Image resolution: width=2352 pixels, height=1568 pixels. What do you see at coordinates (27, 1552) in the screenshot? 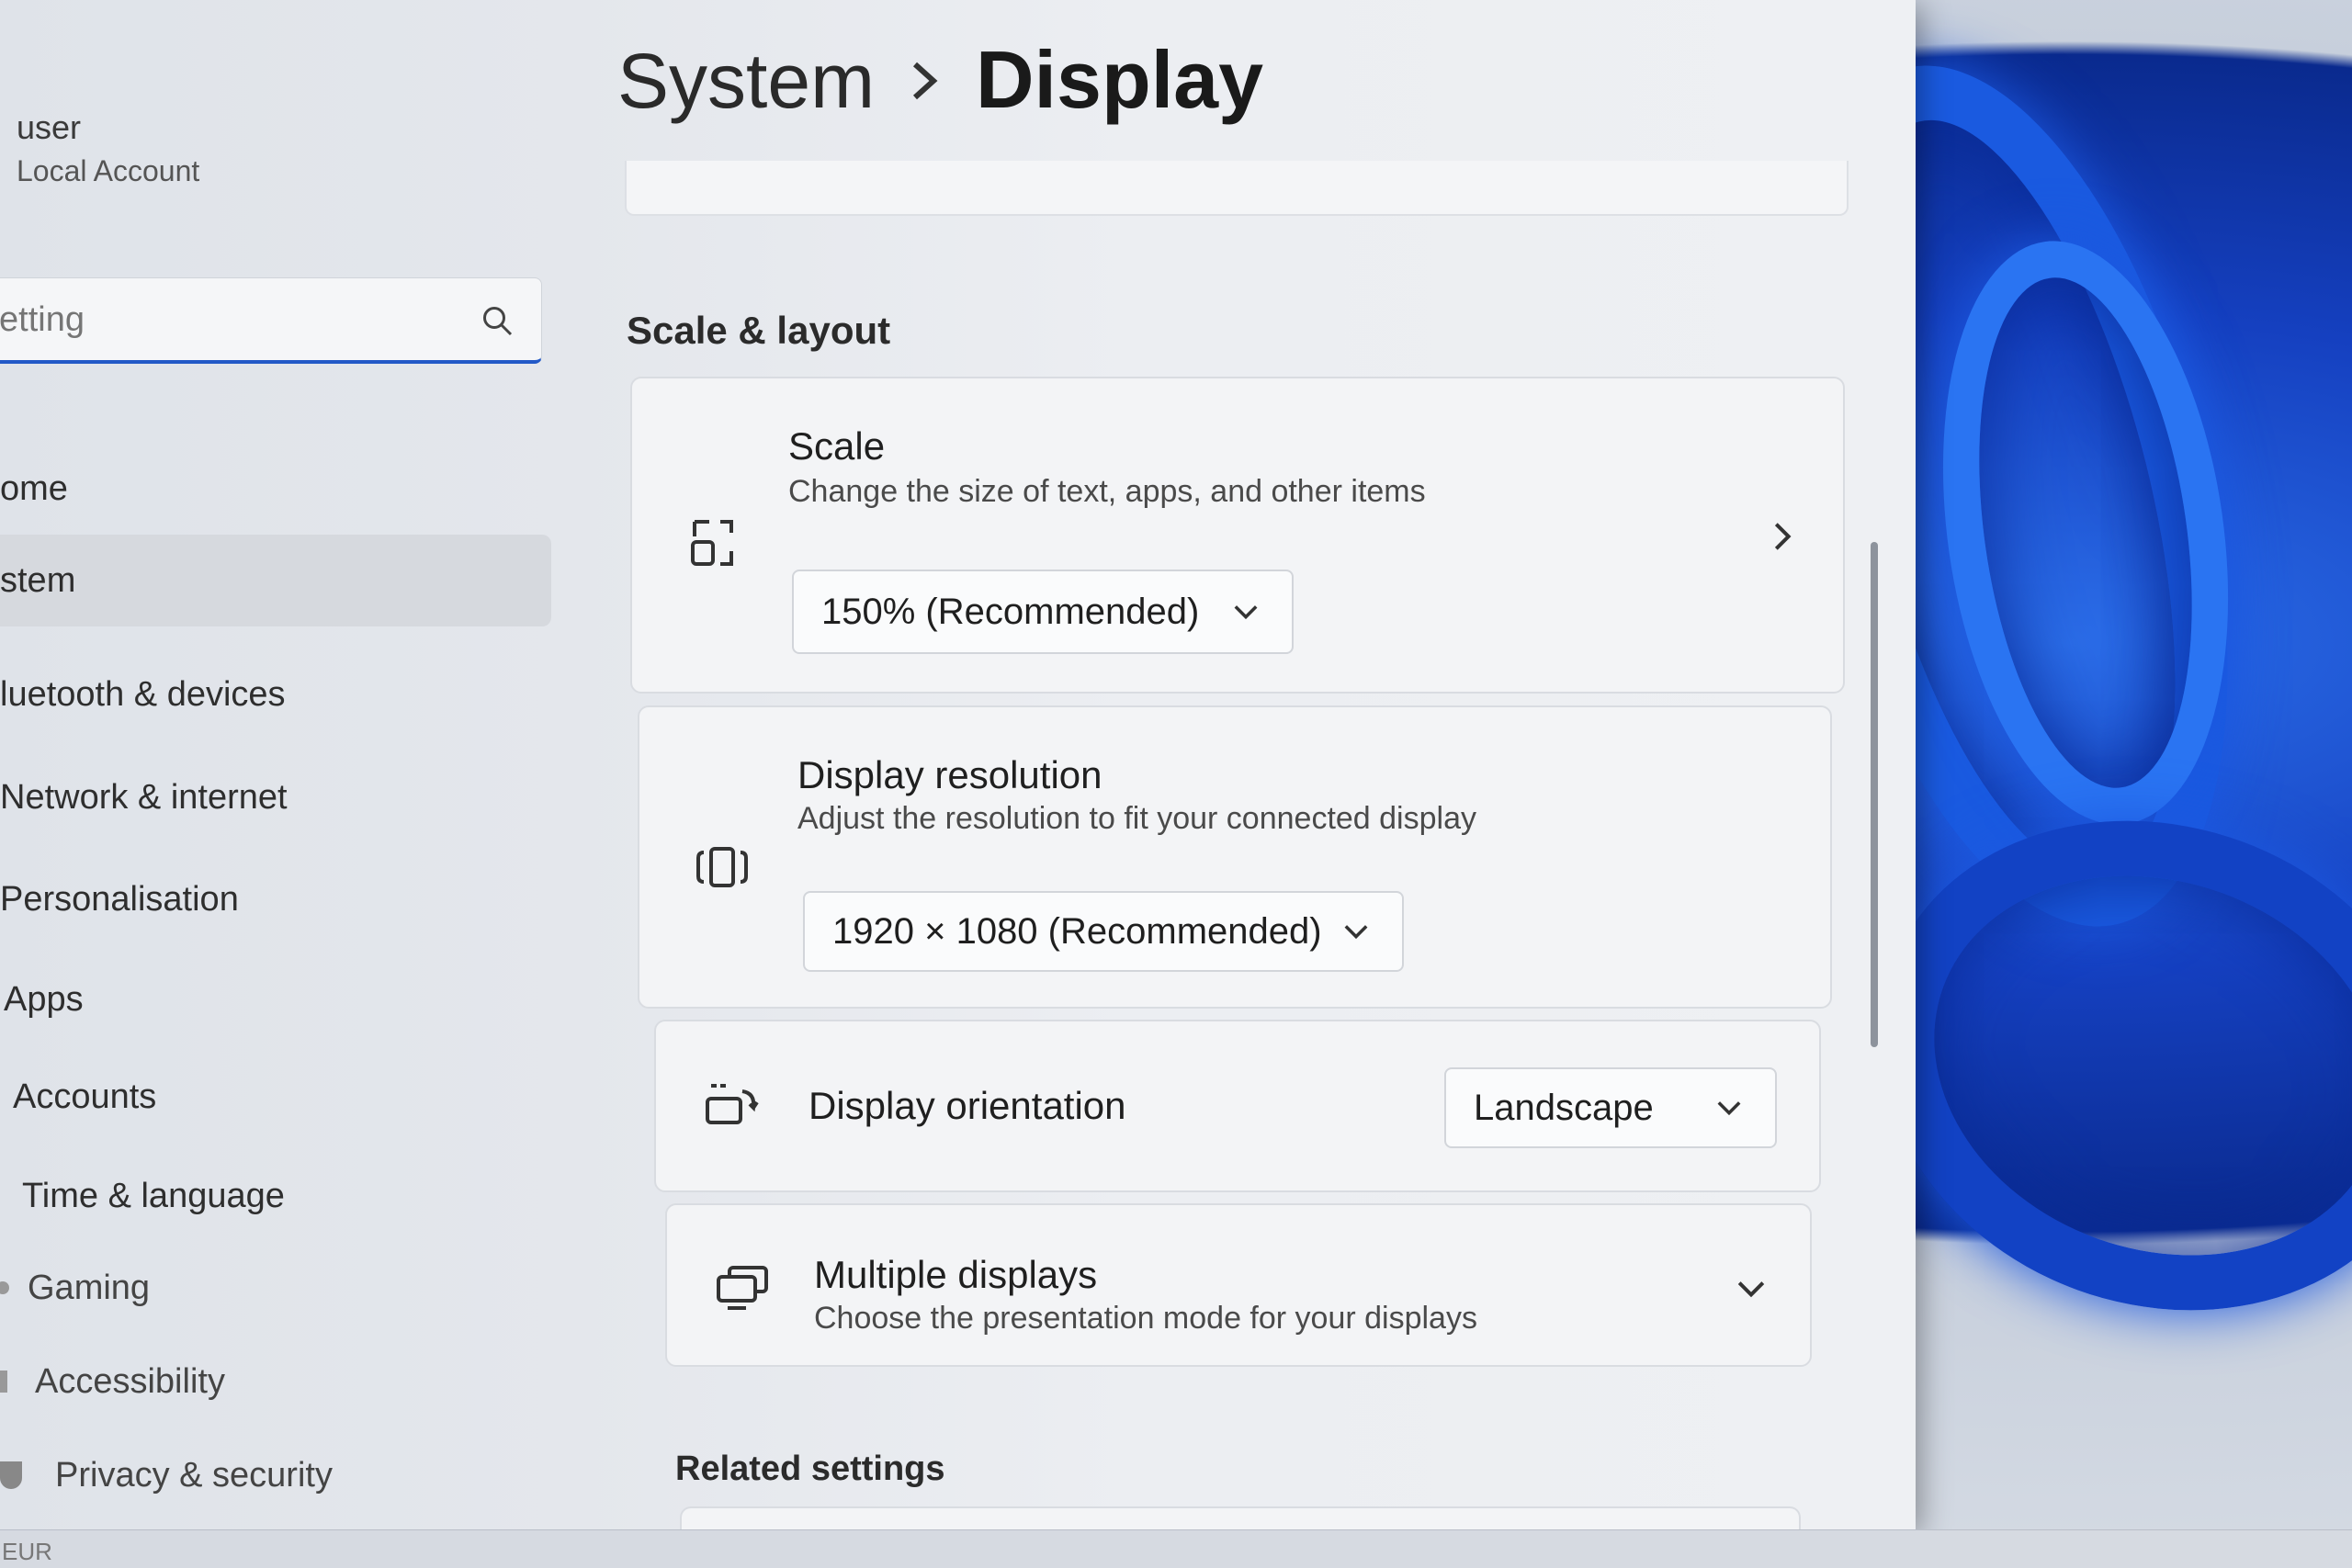
I see `language-indicator: EUR` at bounding box center [27, 1552].